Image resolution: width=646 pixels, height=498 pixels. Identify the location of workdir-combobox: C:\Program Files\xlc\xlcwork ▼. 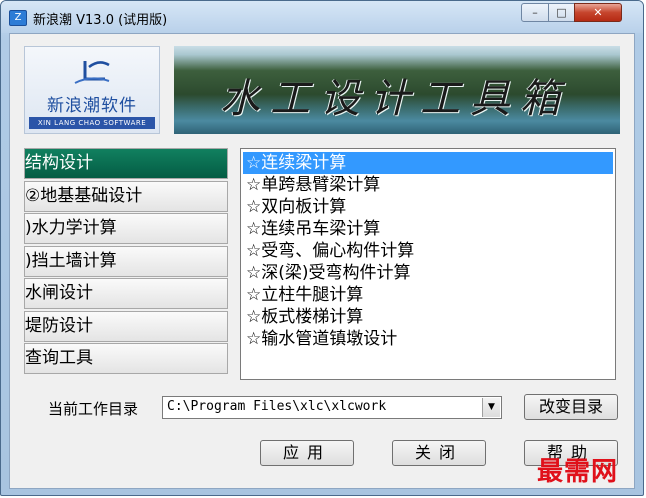
(332, 407).